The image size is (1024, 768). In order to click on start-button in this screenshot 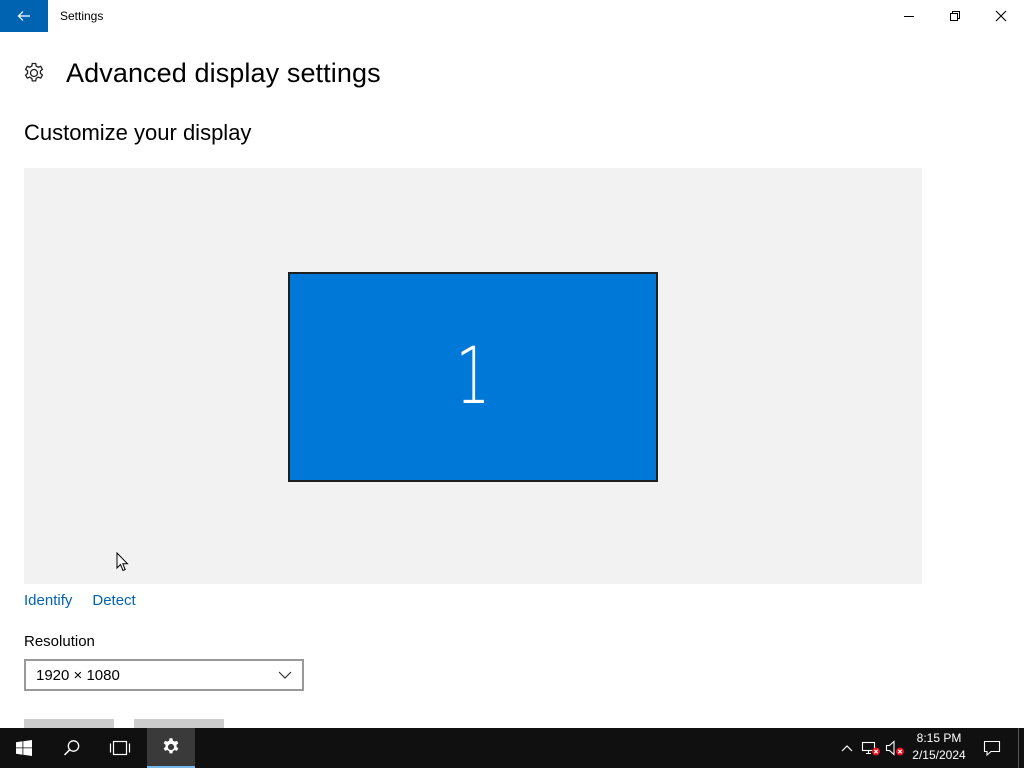, I will do `click(24, 748)`.